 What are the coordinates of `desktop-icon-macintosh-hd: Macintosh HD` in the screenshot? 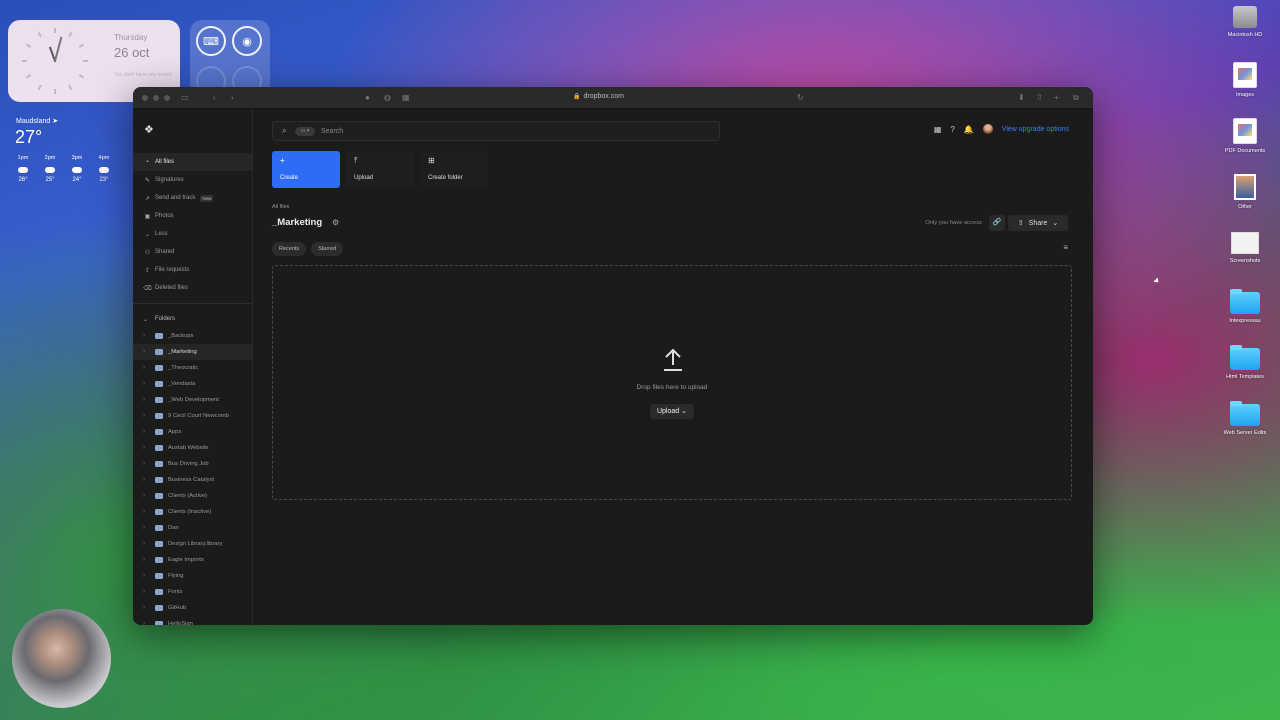 It's located at (1245, 22).